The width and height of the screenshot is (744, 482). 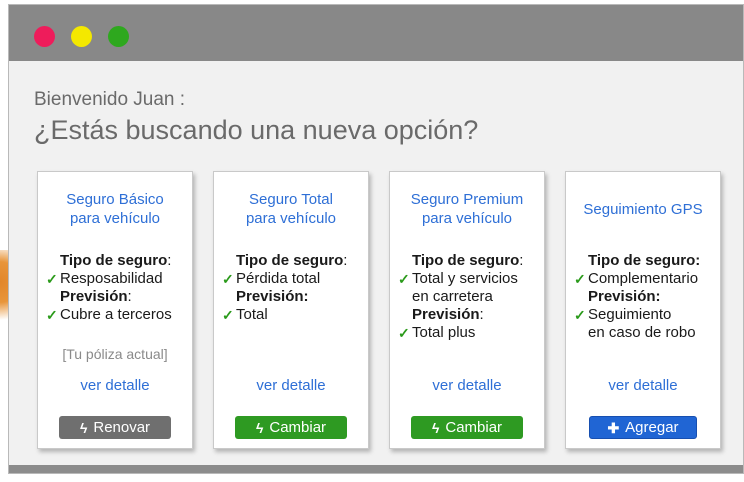 I want to click on tipo-value: Resposabilidad, so click(x=111, y=278).